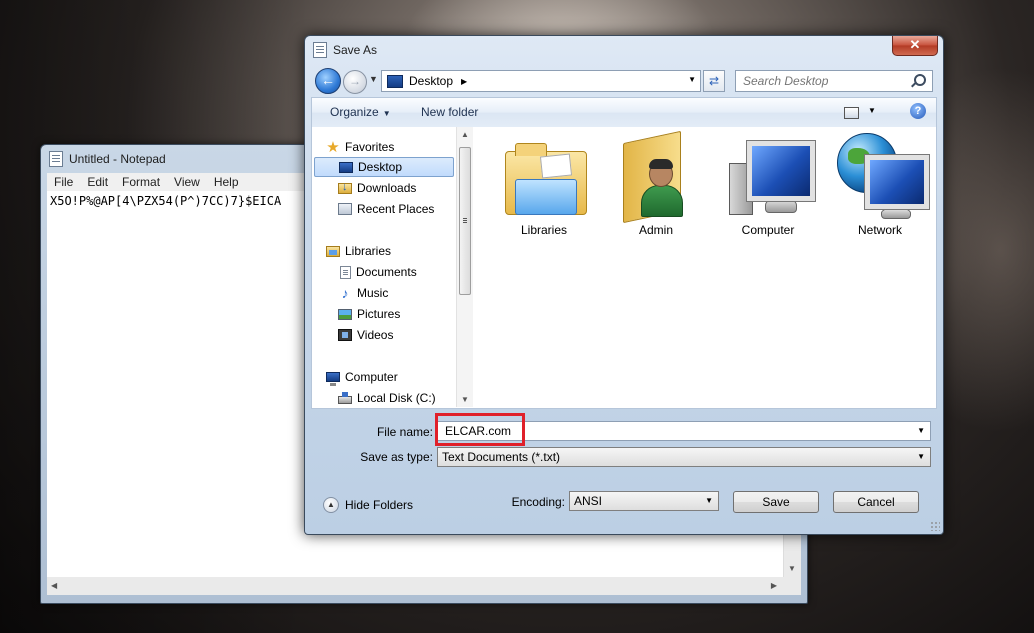 The image size is (1034, 633). Describe the element at coordinates (354, 112) in the screenshot. I see `organize-label: Organize` at that location.